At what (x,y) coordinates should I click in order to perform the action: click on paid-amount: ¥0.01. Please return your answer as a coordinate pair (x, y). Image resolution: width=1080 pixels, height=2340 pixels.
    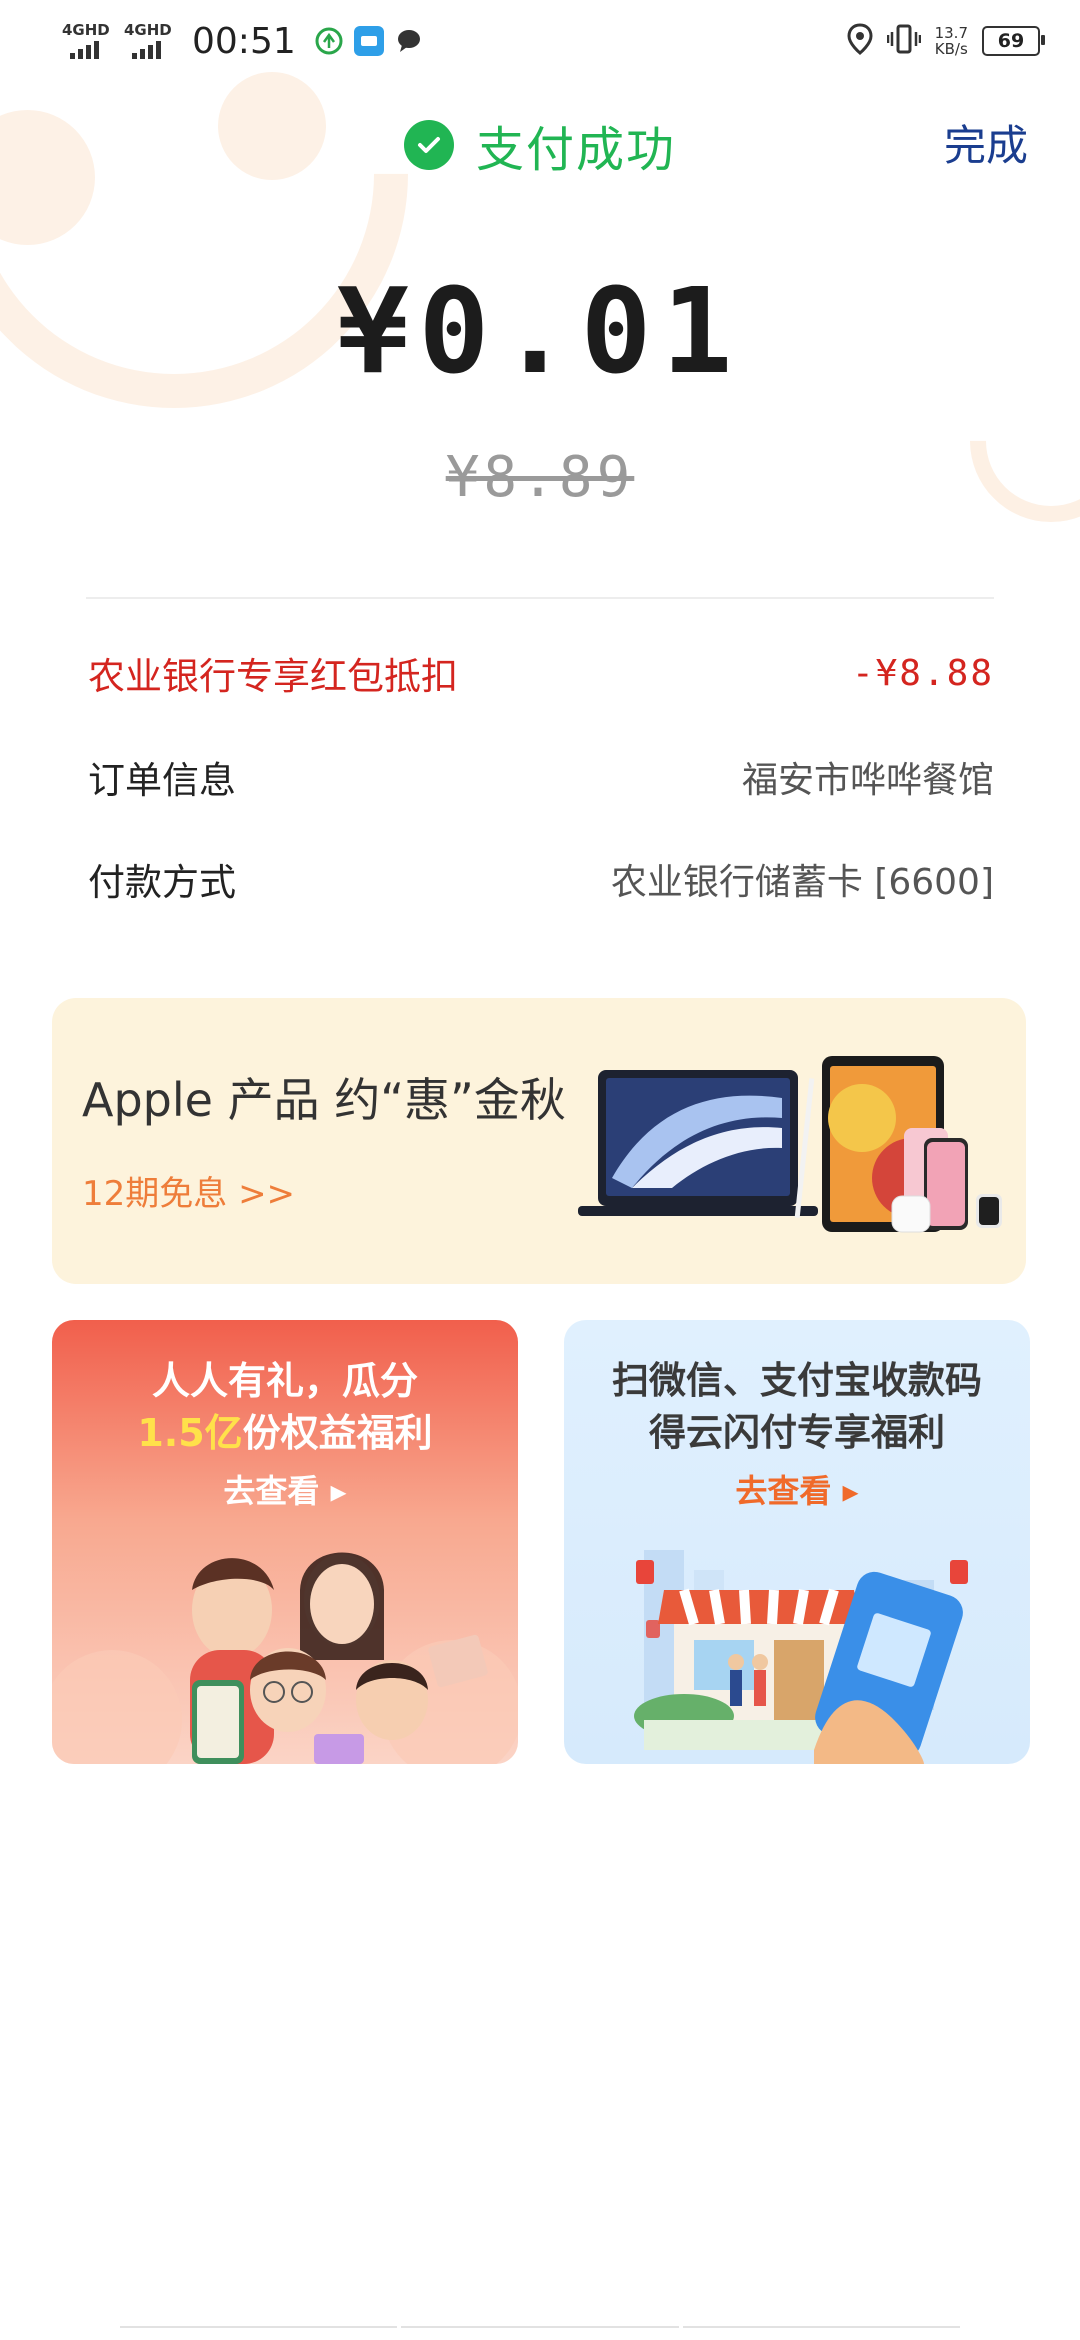
    Looking at the image, I should click on (540, 331).